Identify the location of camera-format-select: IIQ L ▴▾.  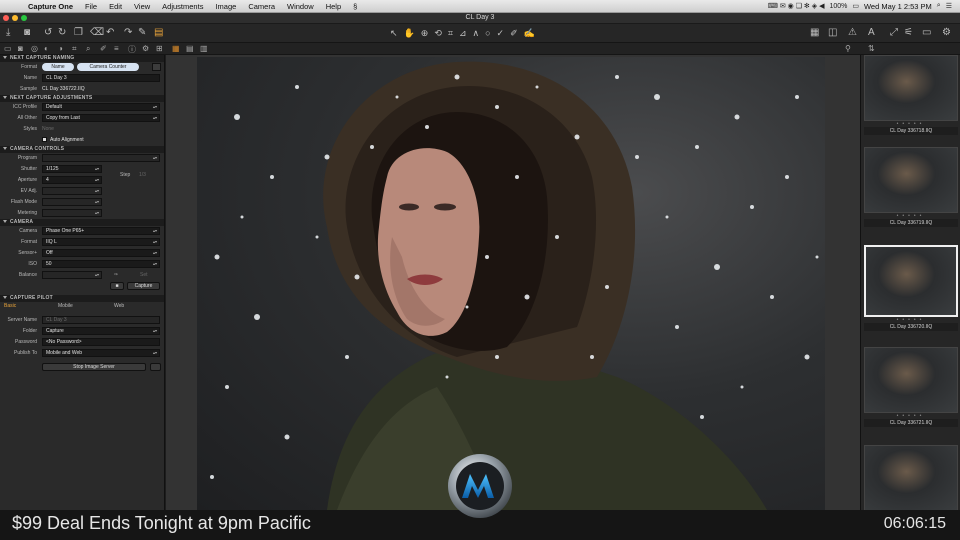
(101, 242).